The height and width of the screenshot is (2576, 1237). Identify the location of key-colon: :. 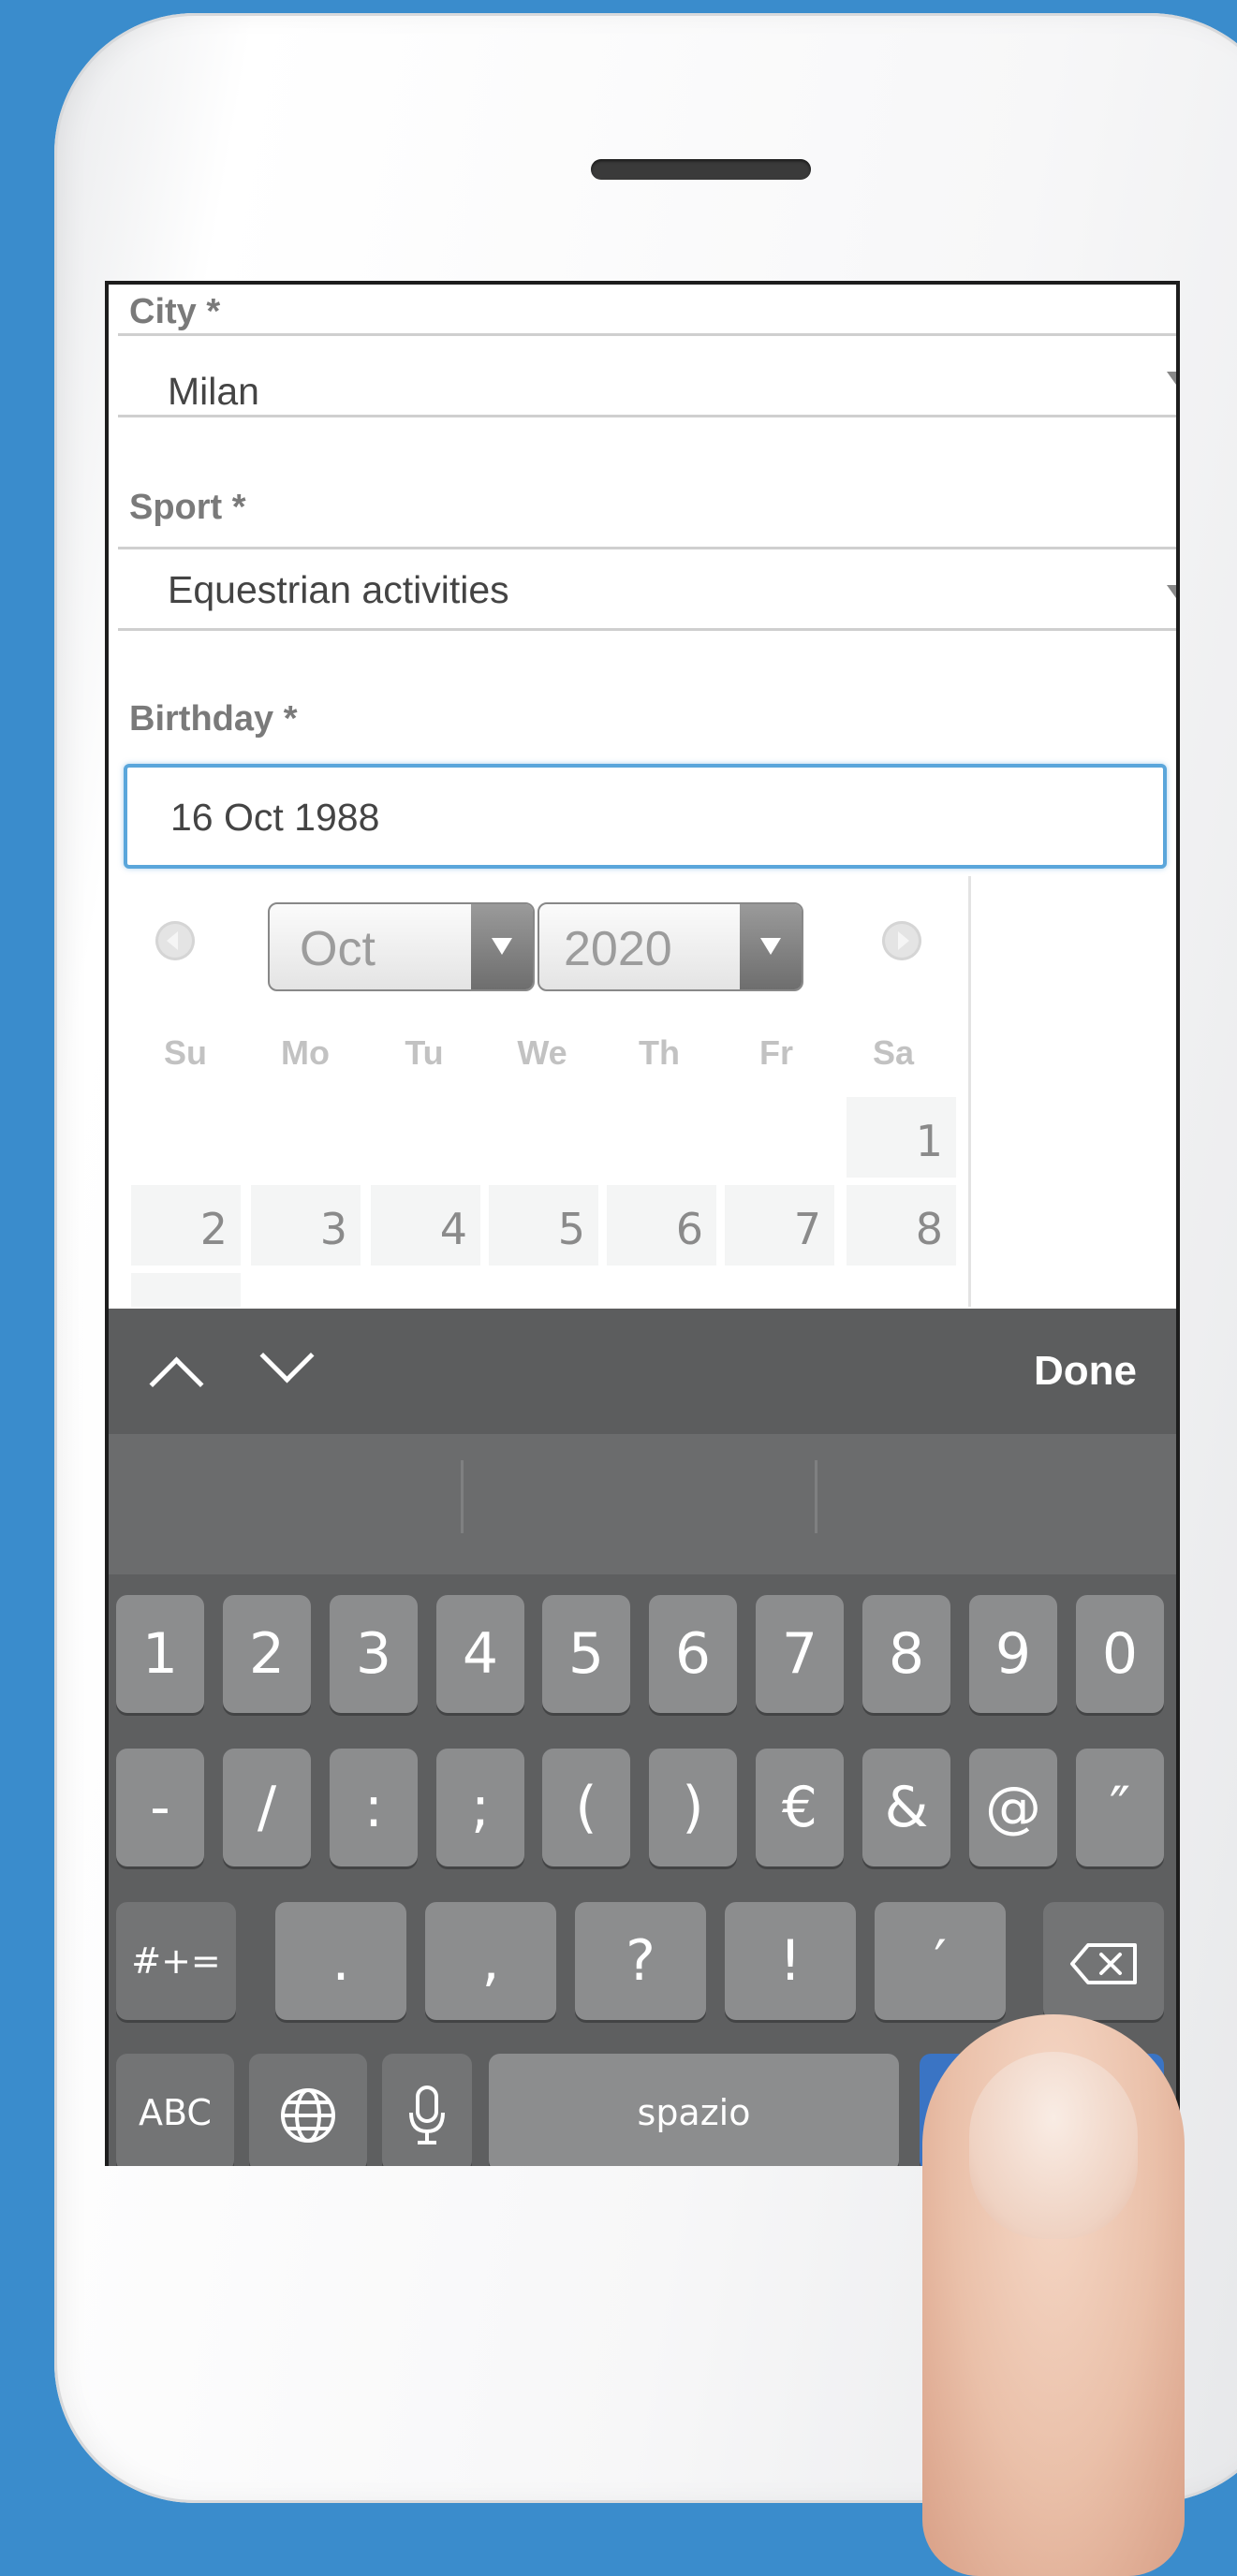
(374, 1807).